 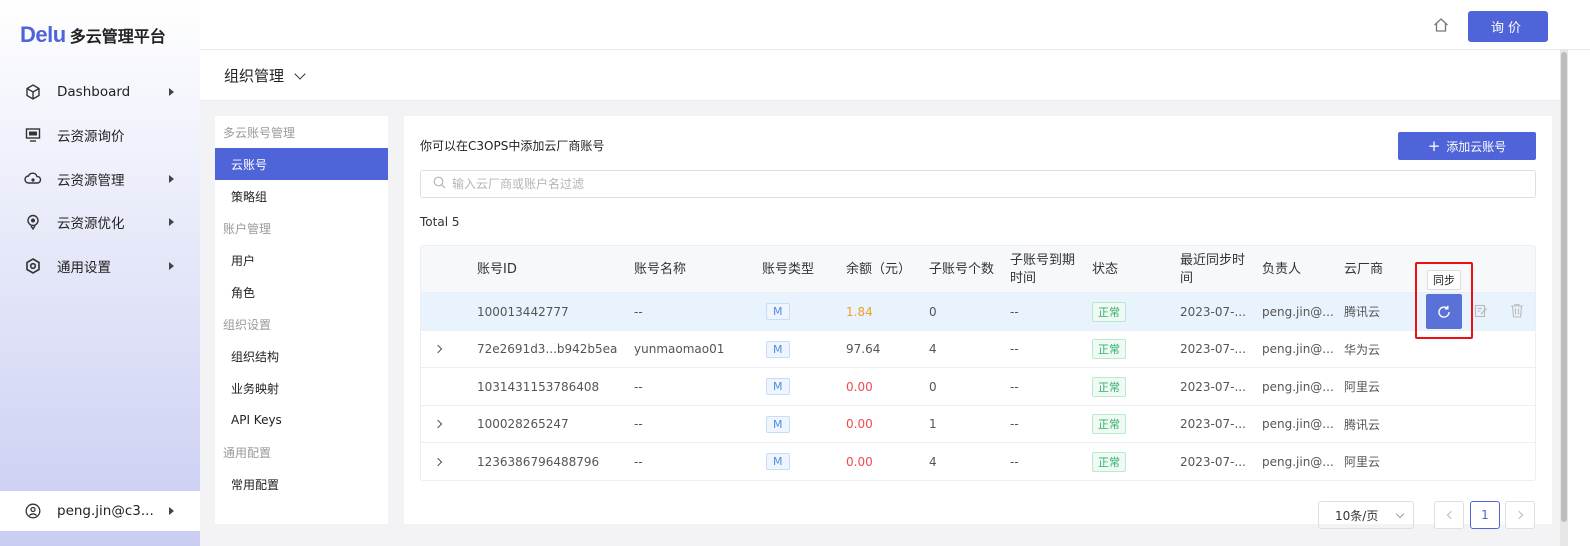 I want to click on hint-text: 你可以在C3OPS中添加云厂商账号, so click(x=512, y=146).